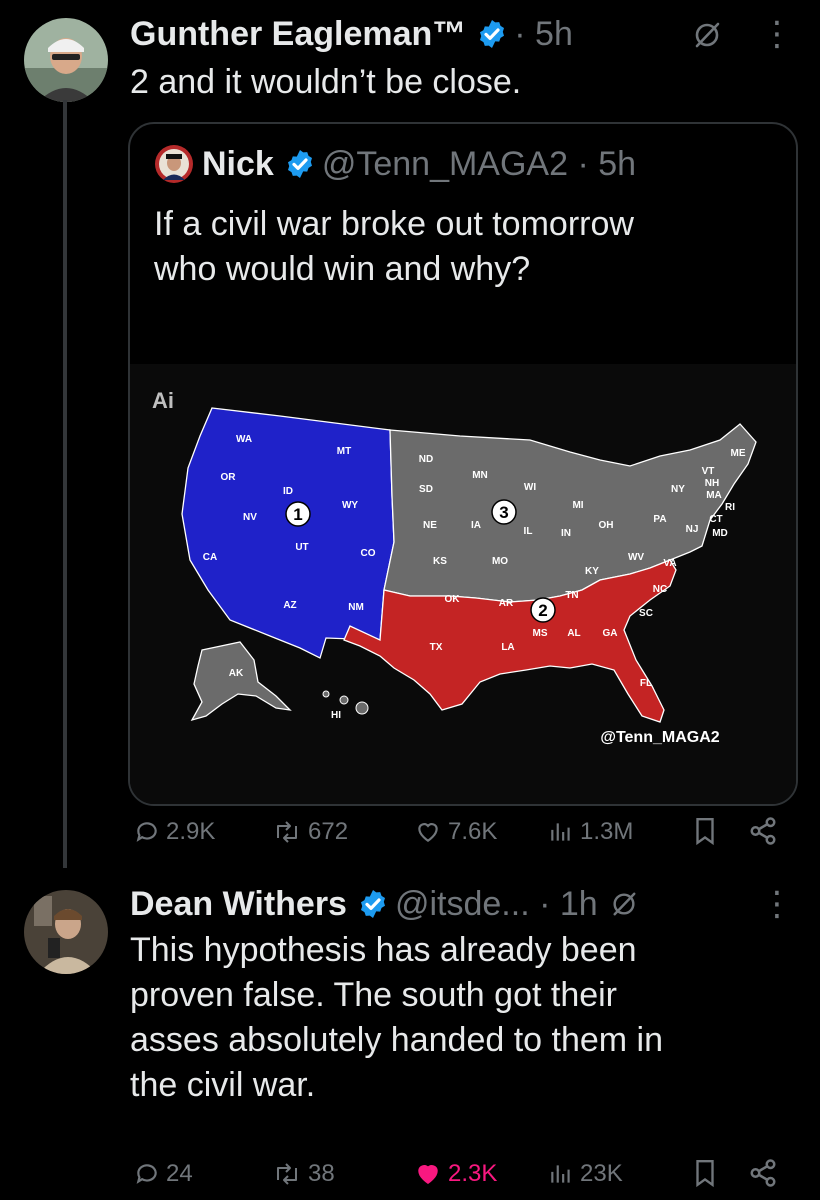  What do you see at coordinates (342, 269) in the screenshot?
I see `quote-text-line2: who would win and why?` at bounding box center [342, 269].